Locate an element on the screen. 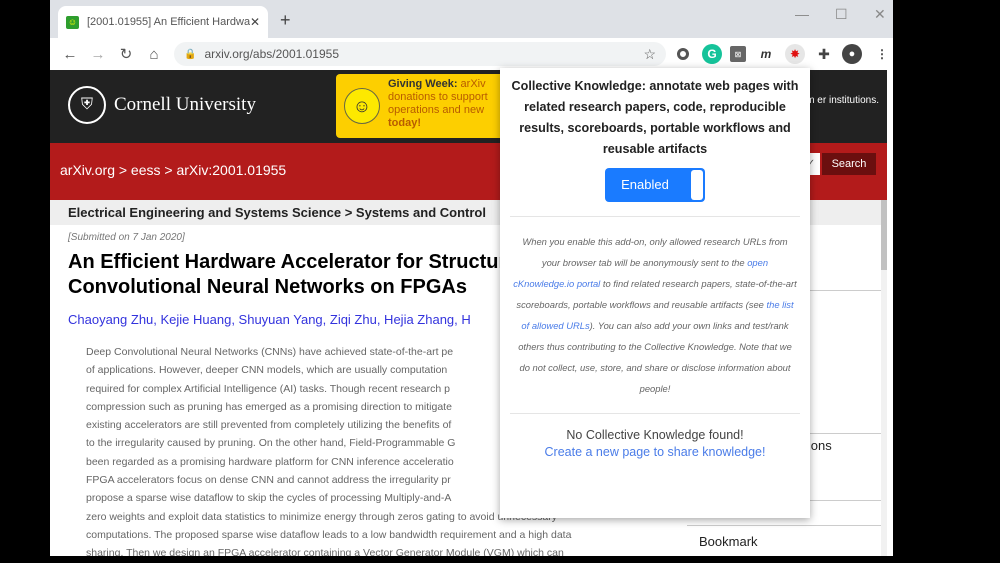 The image size is (1000, 563). toggle-knob is located at coordinates (697, 185).